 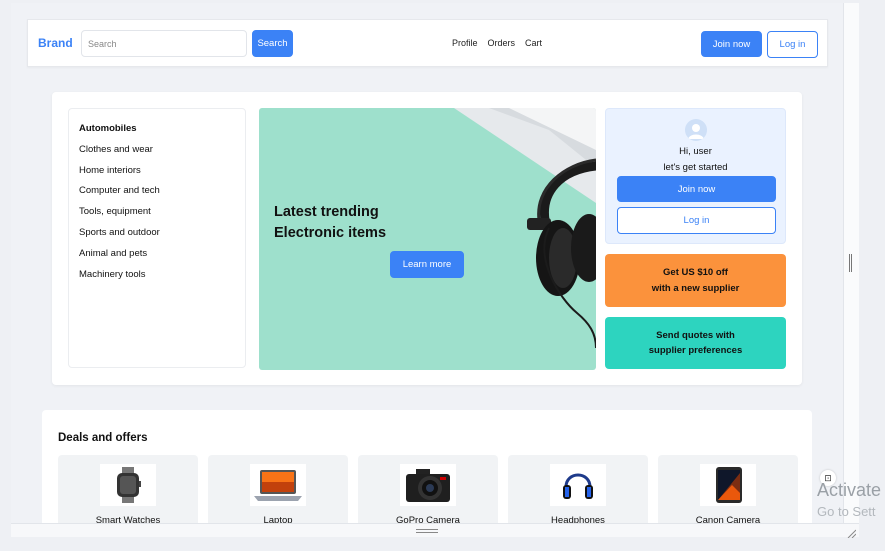 I want to click on nav-orders-link: Orders, so click(x=502, y=43).